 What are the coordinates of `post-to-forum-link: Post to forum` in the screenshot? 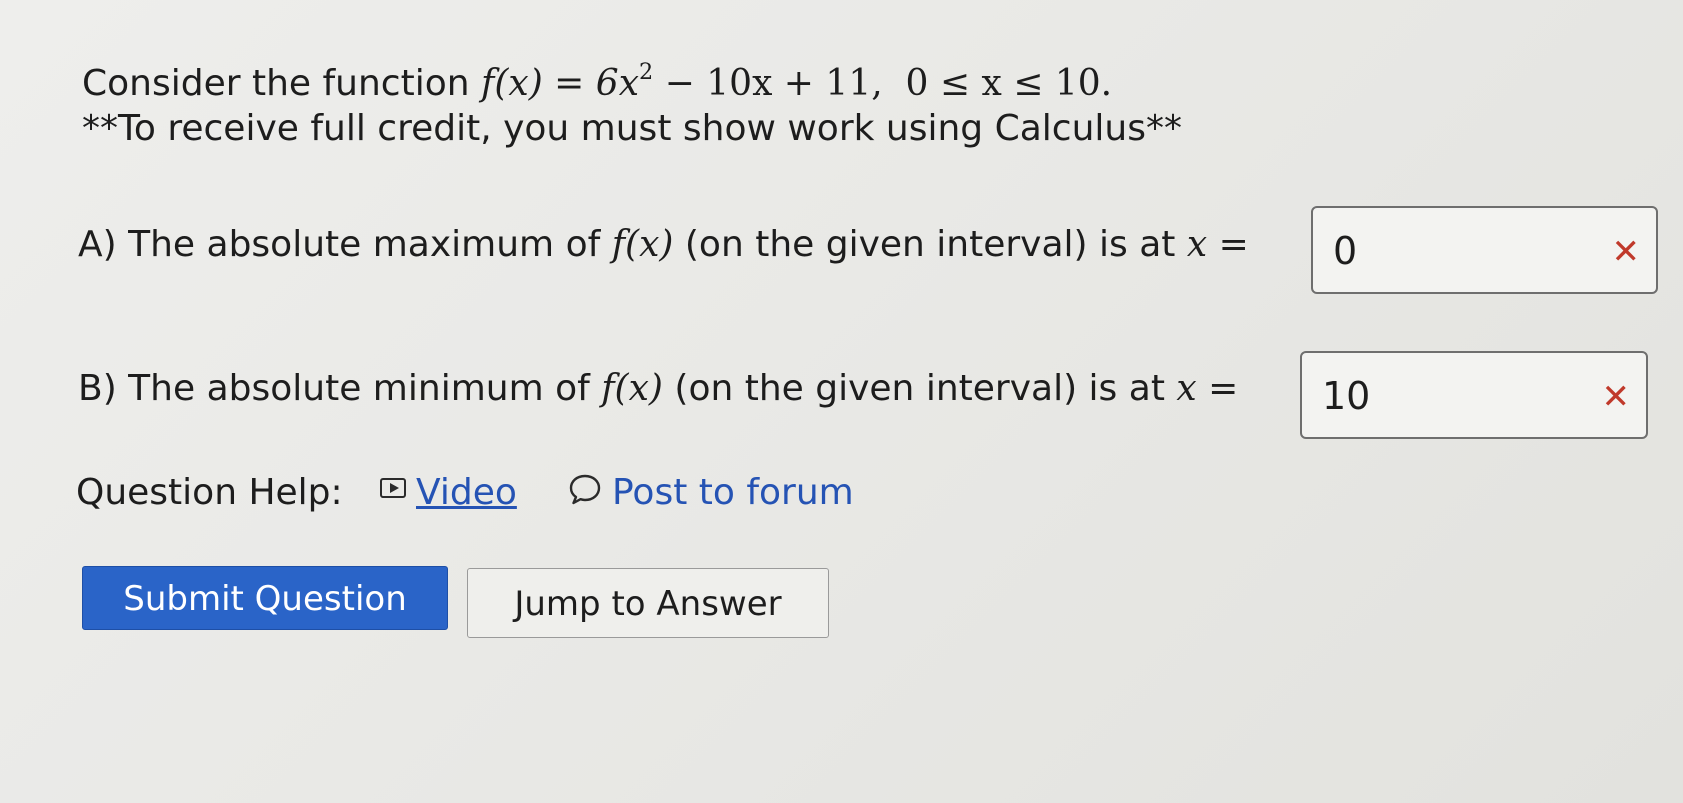 It's located at (711, 493).